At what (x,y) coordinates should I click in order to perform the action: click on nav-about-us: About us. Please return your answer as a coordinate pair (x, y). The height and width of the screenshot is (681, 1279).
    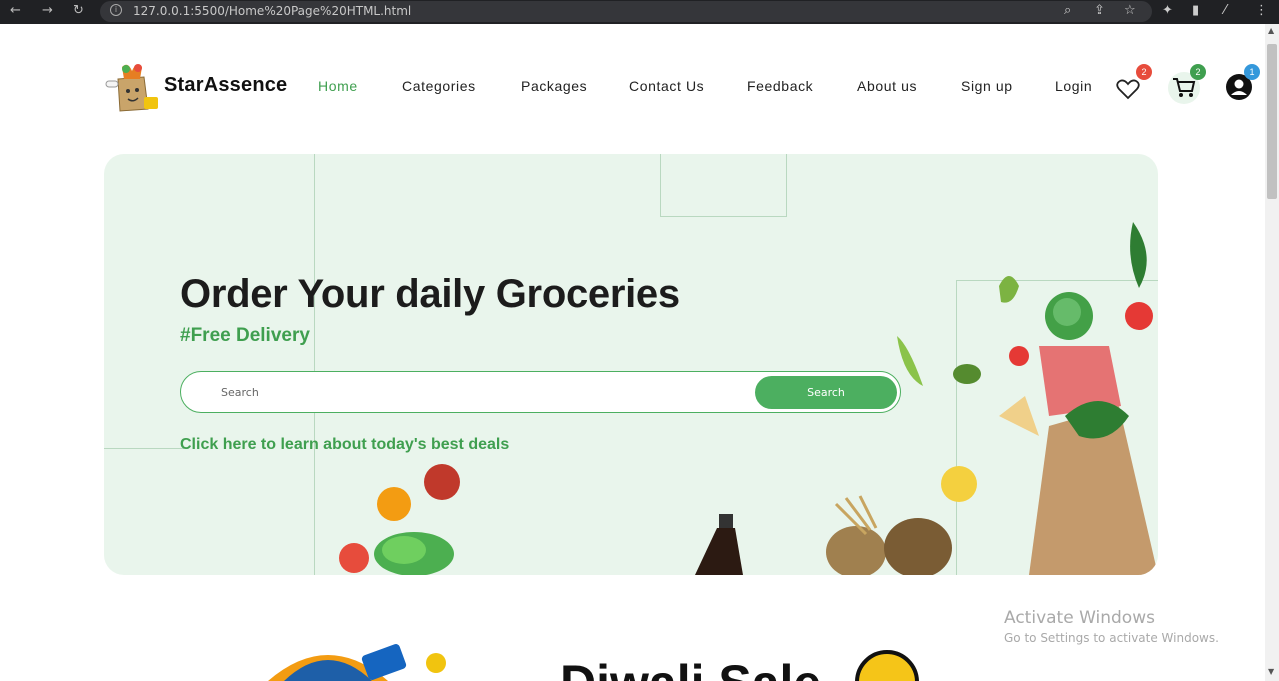
    Looking at the image, I should click on (887, 86).